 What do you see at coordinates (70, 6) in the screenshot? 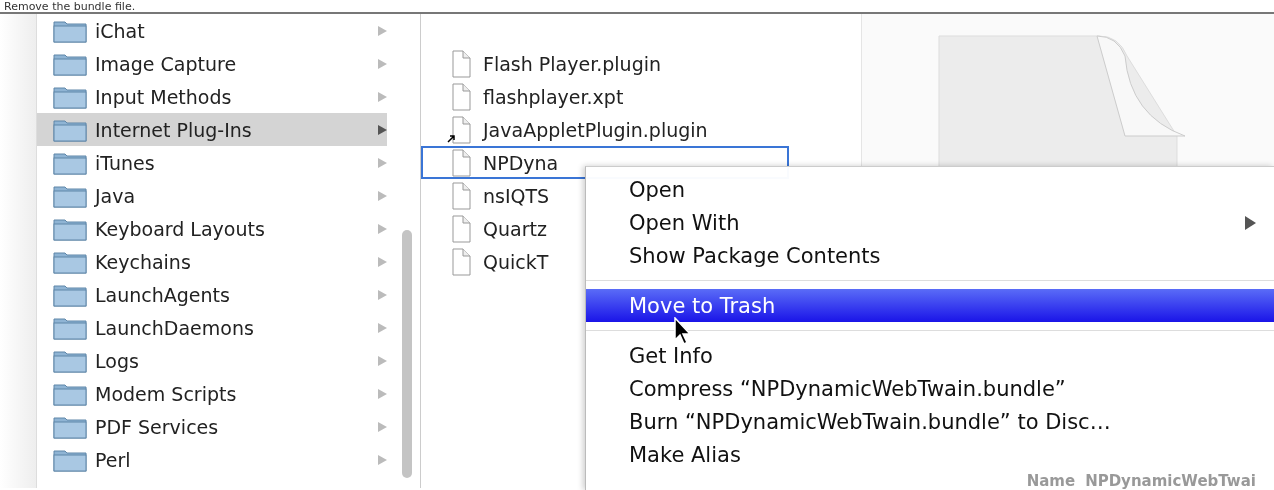
I see `instruction-caption: Remove the bundle file.` at bounding box center [70, 6].